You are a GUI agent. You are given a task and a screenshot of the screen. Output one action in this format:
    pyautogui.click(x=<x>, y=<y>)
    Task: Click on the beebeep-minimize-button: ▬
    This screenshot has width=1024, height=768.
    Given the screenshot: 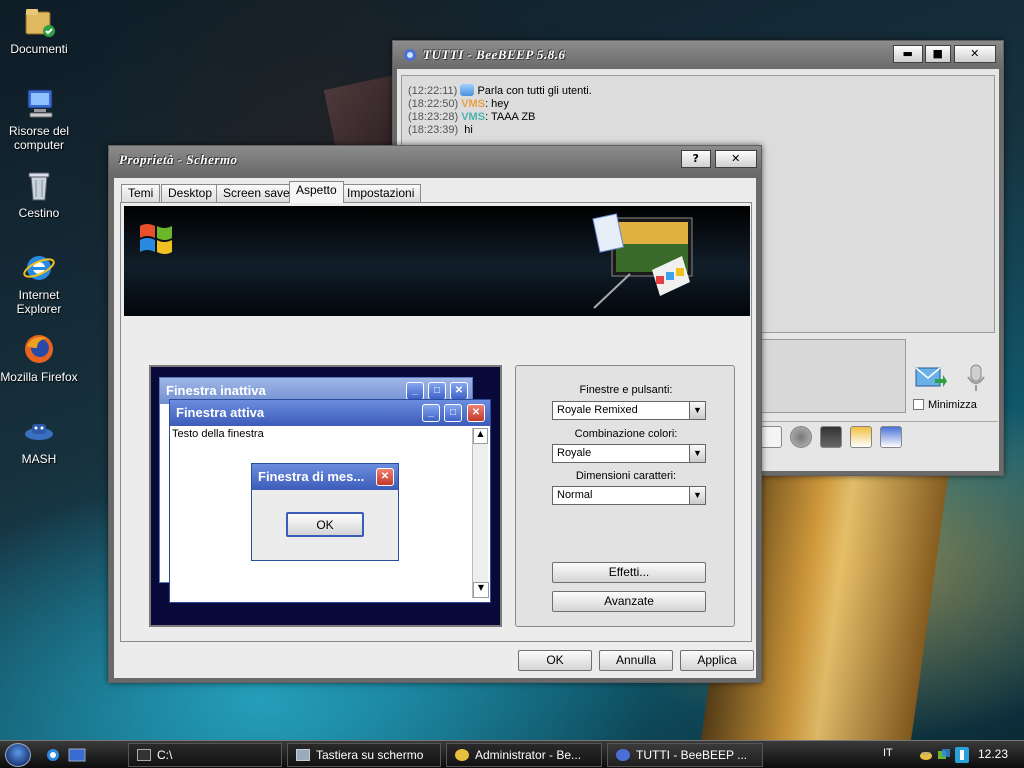 What is the action you would take?
    pyautogui.click(x=908, y=54)
    